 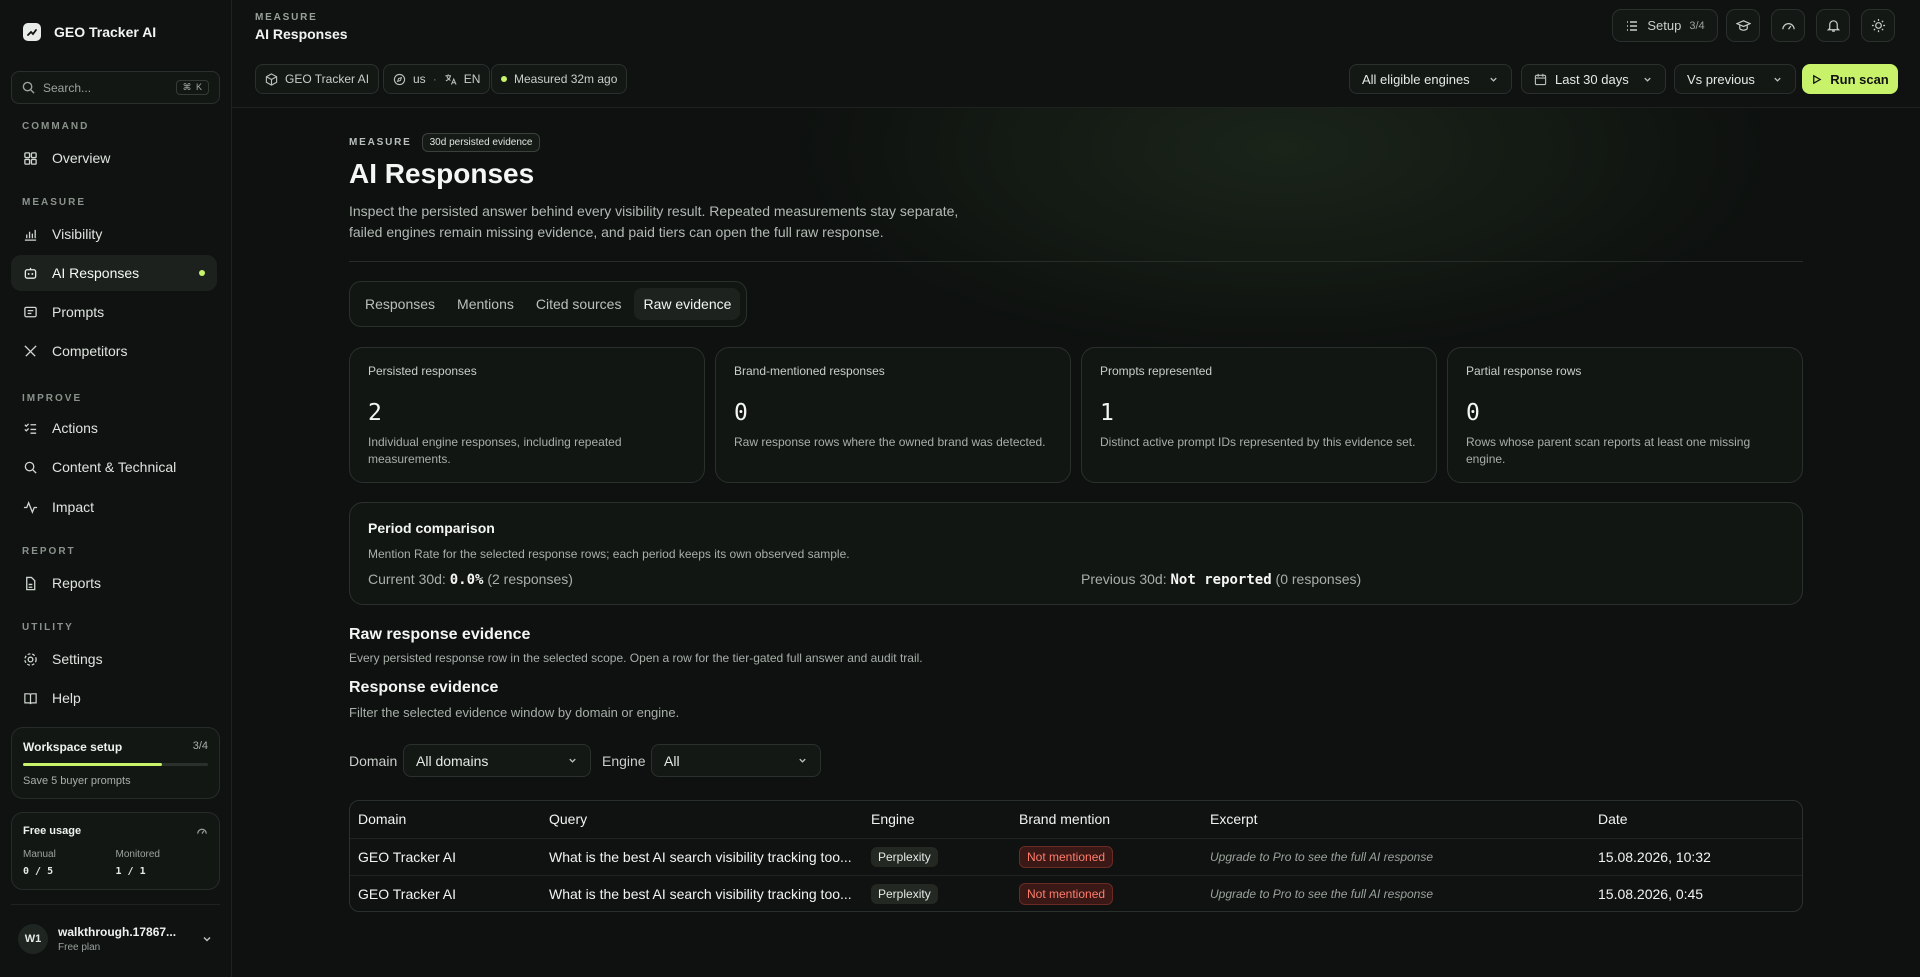 I want to click on sidebar-item-help: Help, so click(x=114, y=698).